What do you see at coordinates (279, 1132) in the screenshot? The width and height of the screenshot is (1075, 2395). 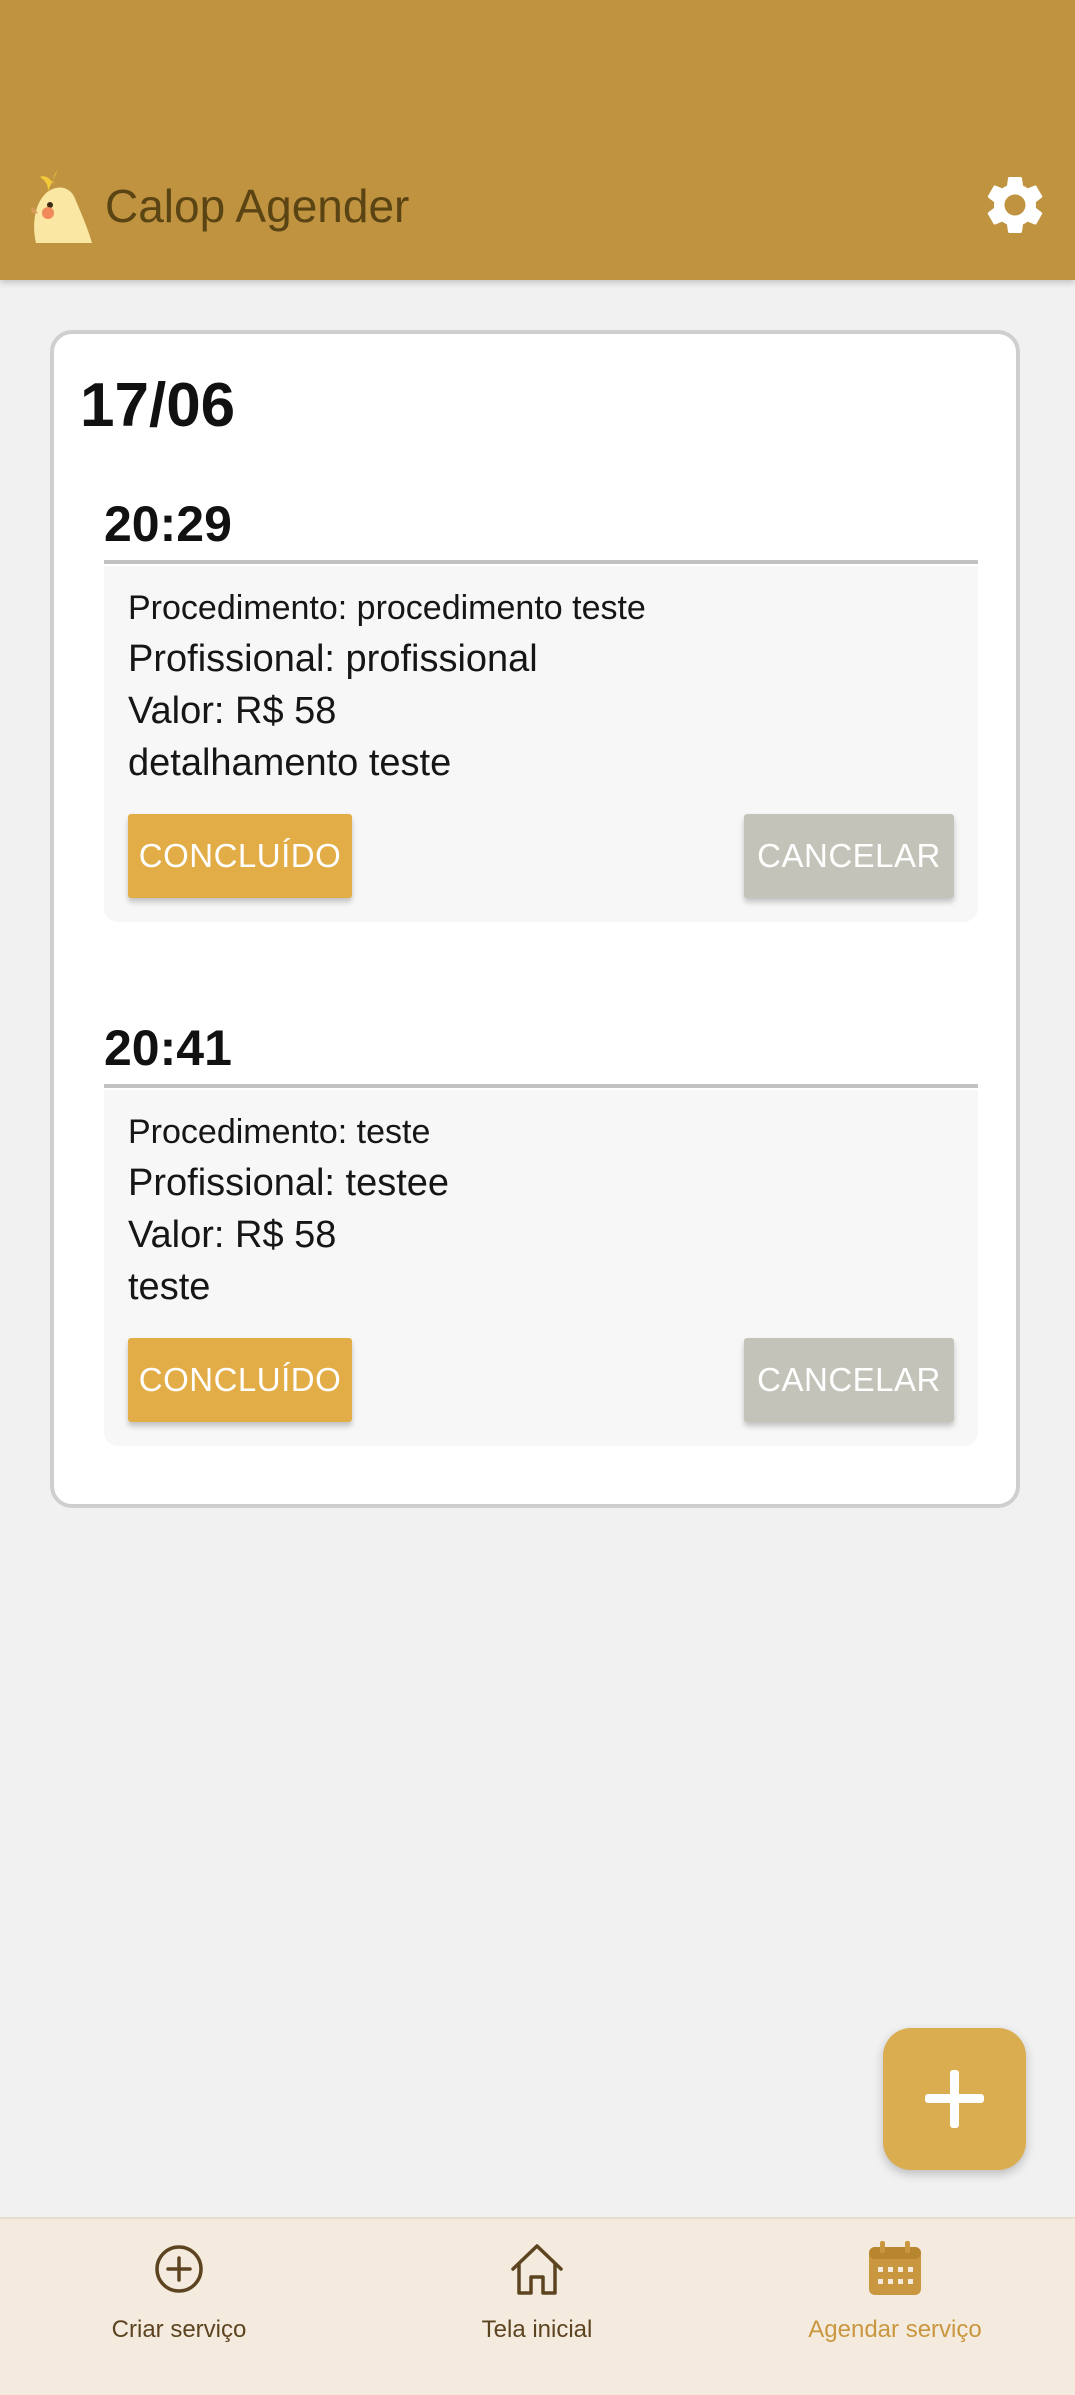 I see `procedure-text: Procedimento: teste` at bounding box center [279, 1132].